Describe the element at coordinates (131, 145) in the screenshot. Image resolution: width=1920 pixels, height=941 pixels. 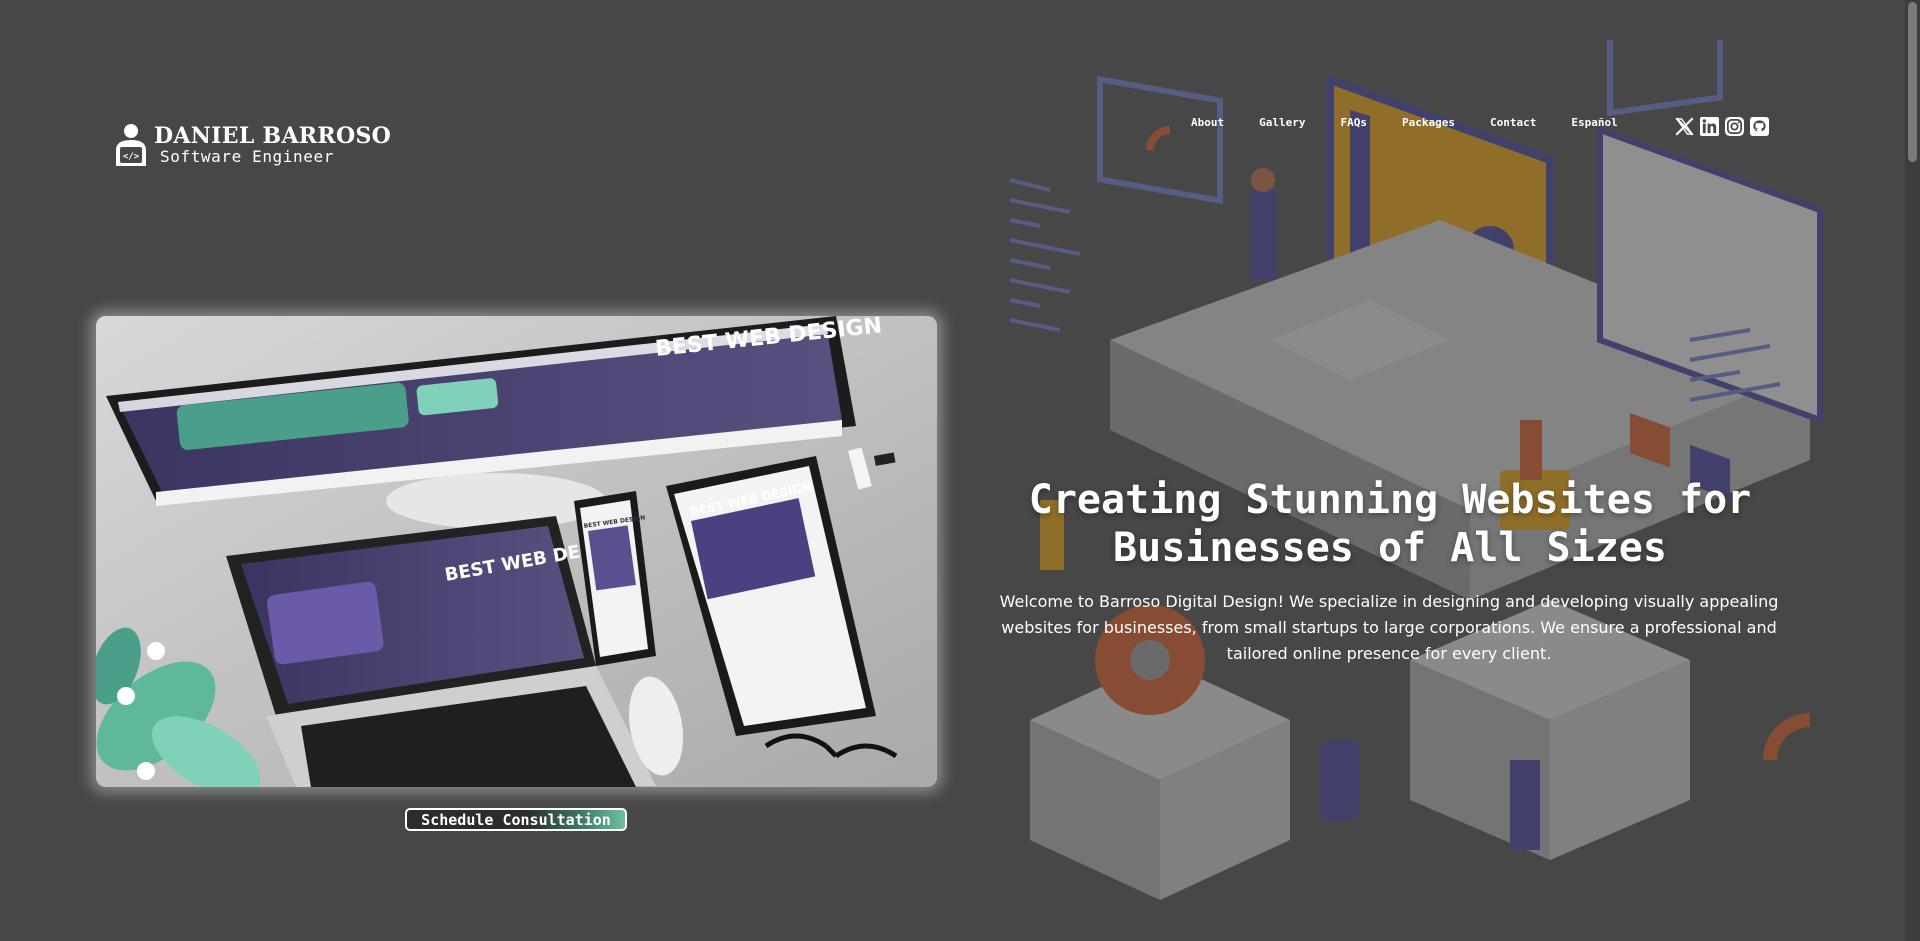
I see `developer-avatar-icon: </>` at that location.